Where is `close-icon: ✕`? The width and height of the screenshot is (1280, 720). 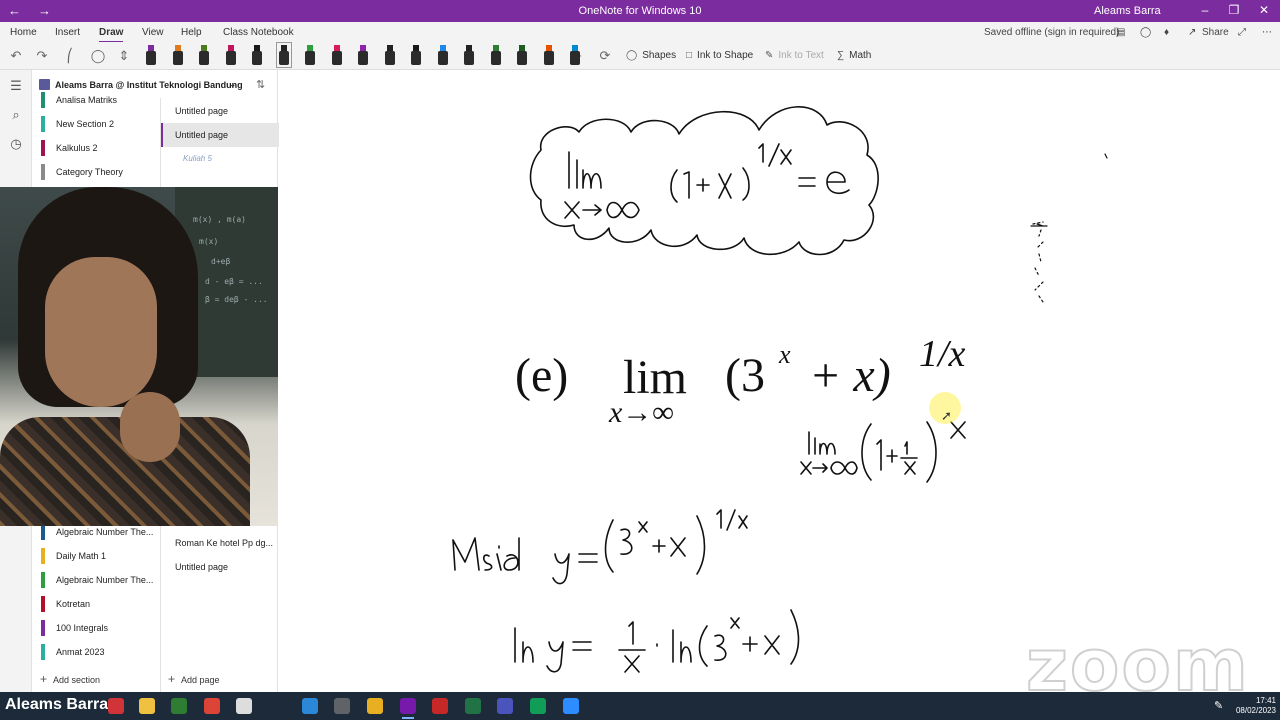 close-icon: ✕ is located at coordinates (1264, 10).